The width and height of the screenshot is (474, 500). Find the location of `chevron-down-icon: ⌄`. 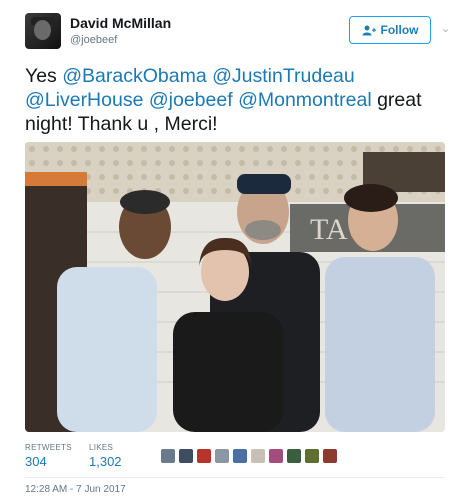

chevron-down-icon: ⌄ is located at coordinates (445, 28).